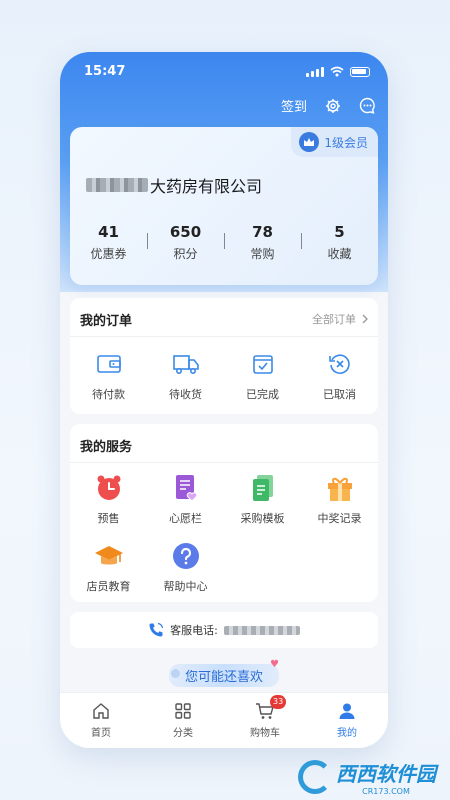 The width and height of the screenshot is (450, 800). Describe the element at coordinates (185, 518) in the screenshot. I see `service-label: 心愿栏` at that location.